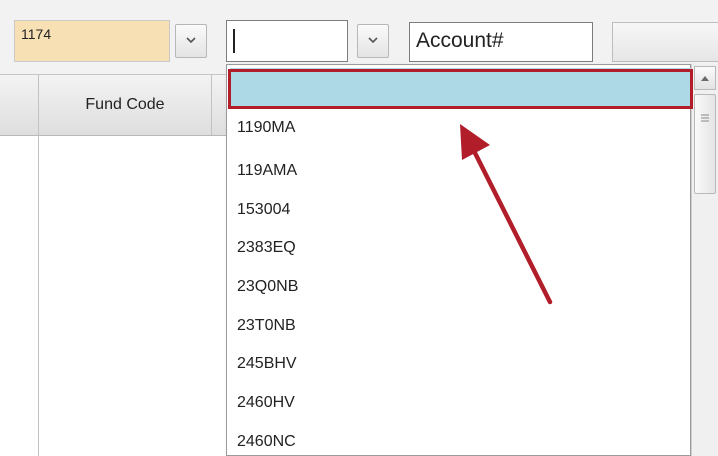 The width and height of the screenshot is (718, 456). What do you see at coordinates (506, 214) in the screenshot?
I see `arrow-icon` at bounding box center [506, 214].